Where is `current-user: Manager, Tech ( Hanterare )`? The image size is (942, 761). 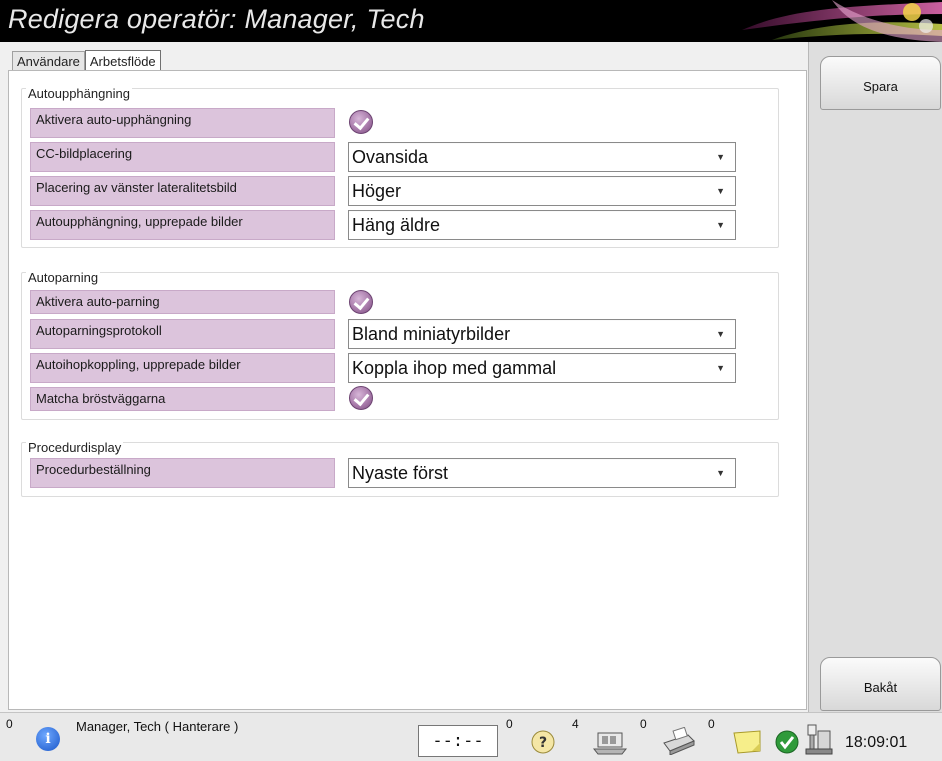
current-user: Manager, Tech ( Hanterare ) is located at coordinates (157, 726).